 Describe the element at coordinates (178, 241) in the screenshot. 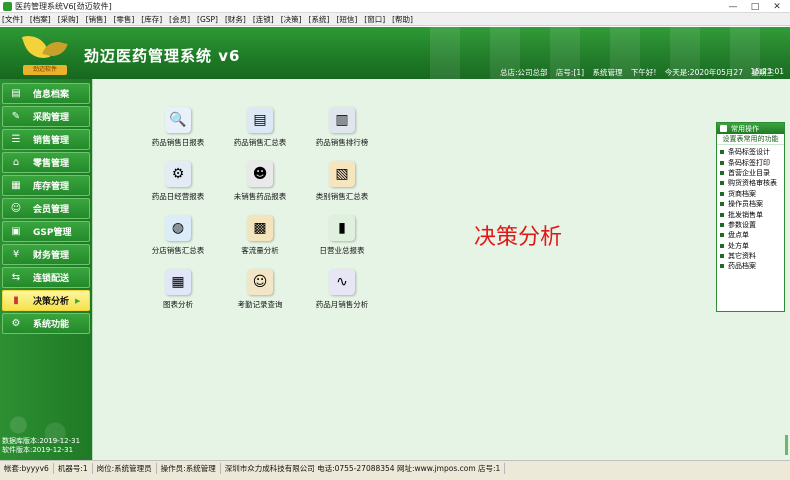

I see `tile-branch-sales: ◍ 分店销售汇总表` at that location.